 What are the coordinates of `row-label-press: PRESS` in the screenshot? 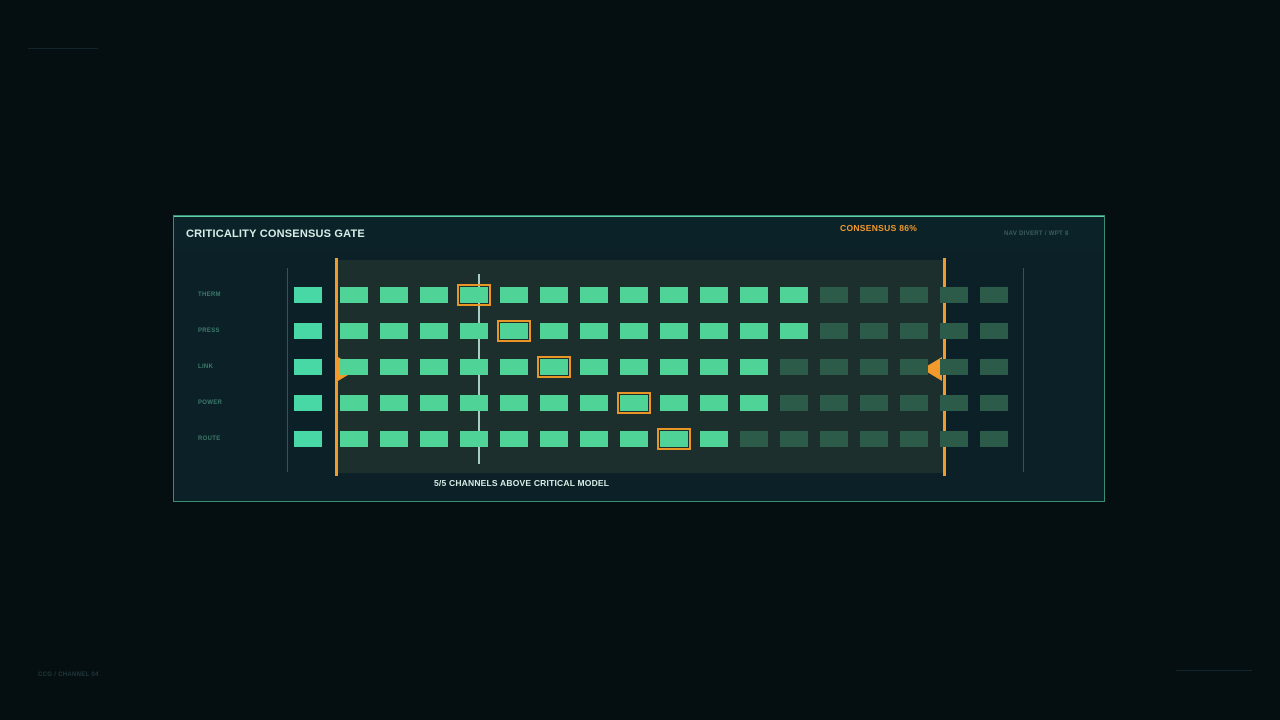 It's located at (209, 331).